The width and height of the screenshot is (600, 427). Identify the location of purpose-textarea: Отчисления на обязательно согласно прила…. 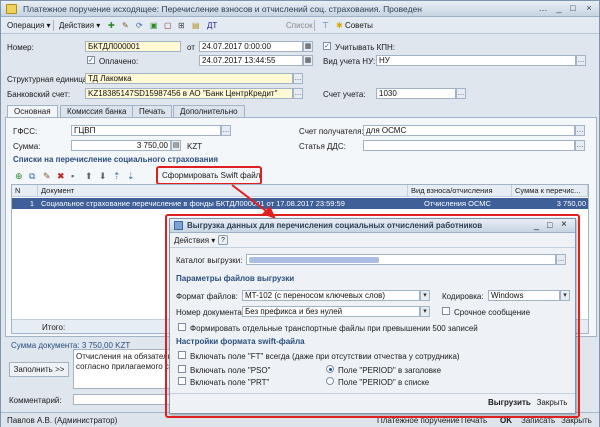
(123, 369).